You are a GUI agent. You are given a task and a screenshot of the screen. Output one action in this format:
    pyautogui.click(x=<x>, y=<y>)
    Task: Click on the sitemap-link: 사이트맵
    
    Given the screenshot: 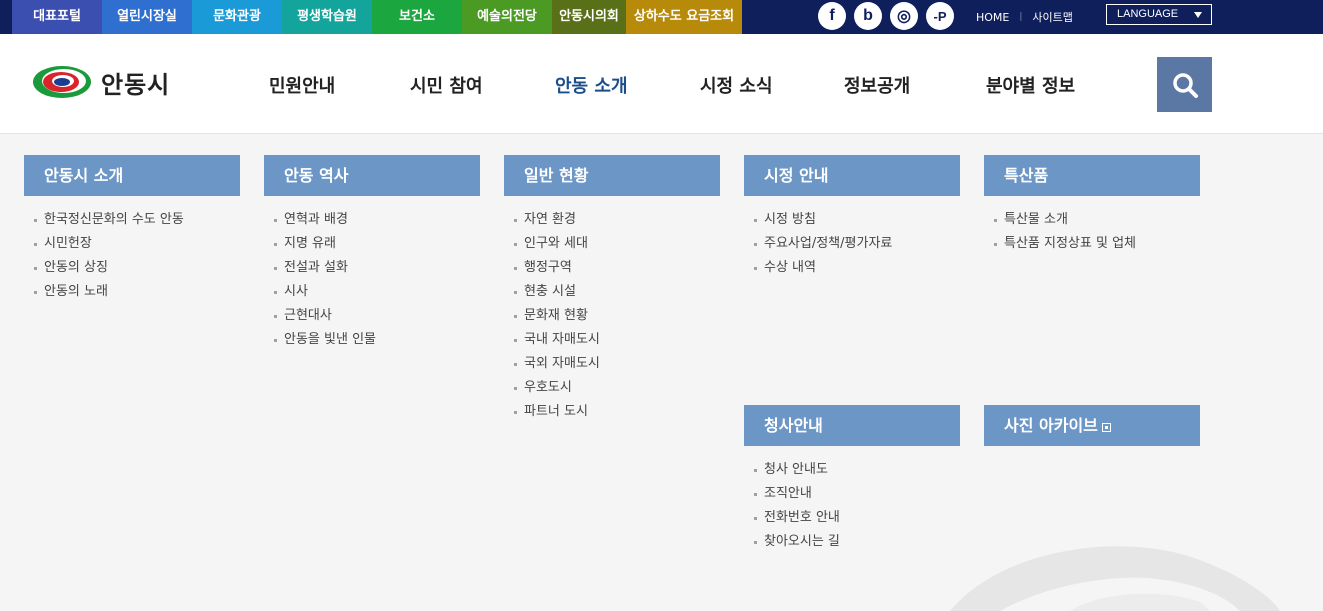 What is the action you would take?
    pyautogui.click(x=1052, y=17)
    